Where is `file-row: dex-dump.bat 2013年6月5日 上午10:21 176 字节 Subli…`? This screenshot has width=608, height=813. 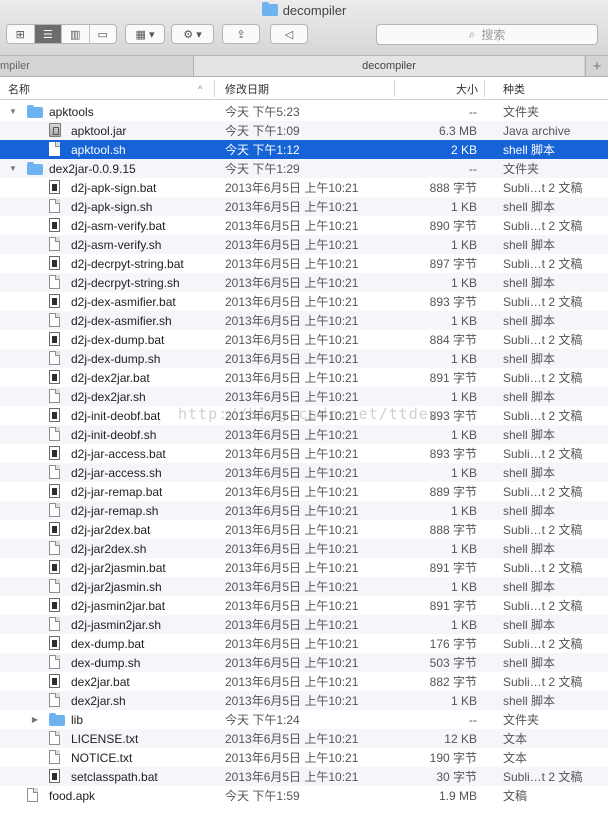
file-row: dex-dump.bat 2013年6月5日 上午10:21 176 字节 Subli… is located at coordinates (304, 643).